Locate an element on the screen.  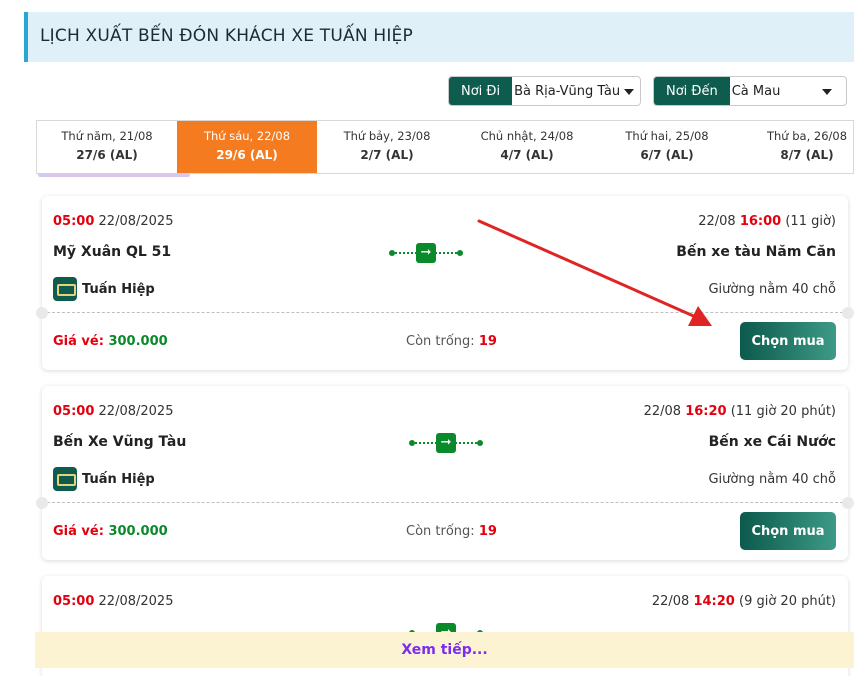
origin-select: Nơi Đi Bà Rịa-Vũng Tàu is located at coordinates (544, 91).